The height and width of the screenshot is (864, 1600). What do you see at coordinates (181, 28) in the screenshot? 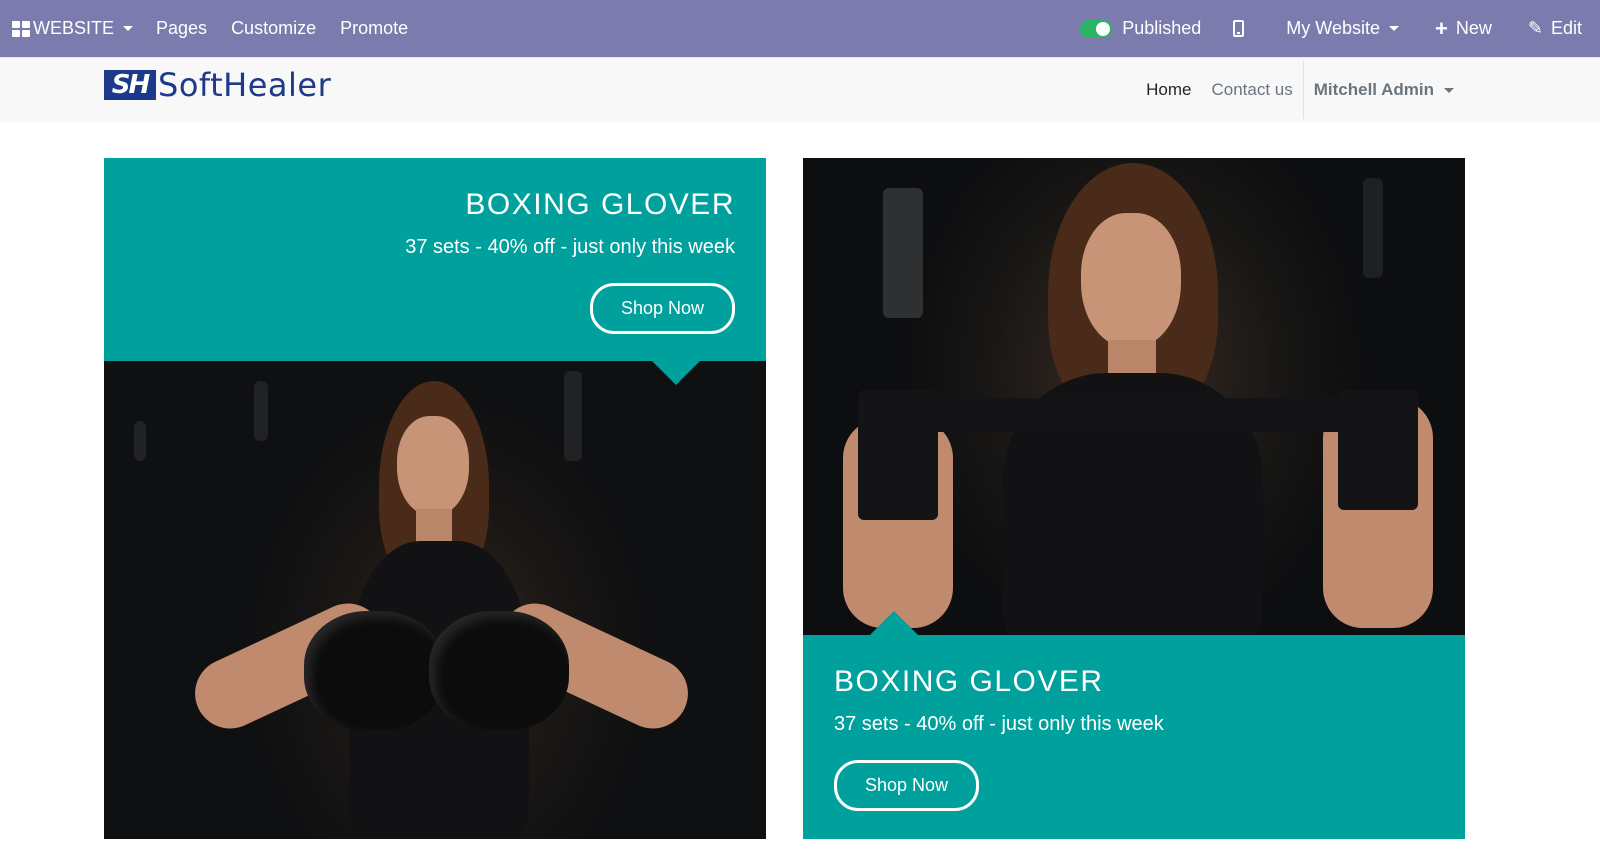
I see `menu-pages: Pages` at bounding box center [181, 28].